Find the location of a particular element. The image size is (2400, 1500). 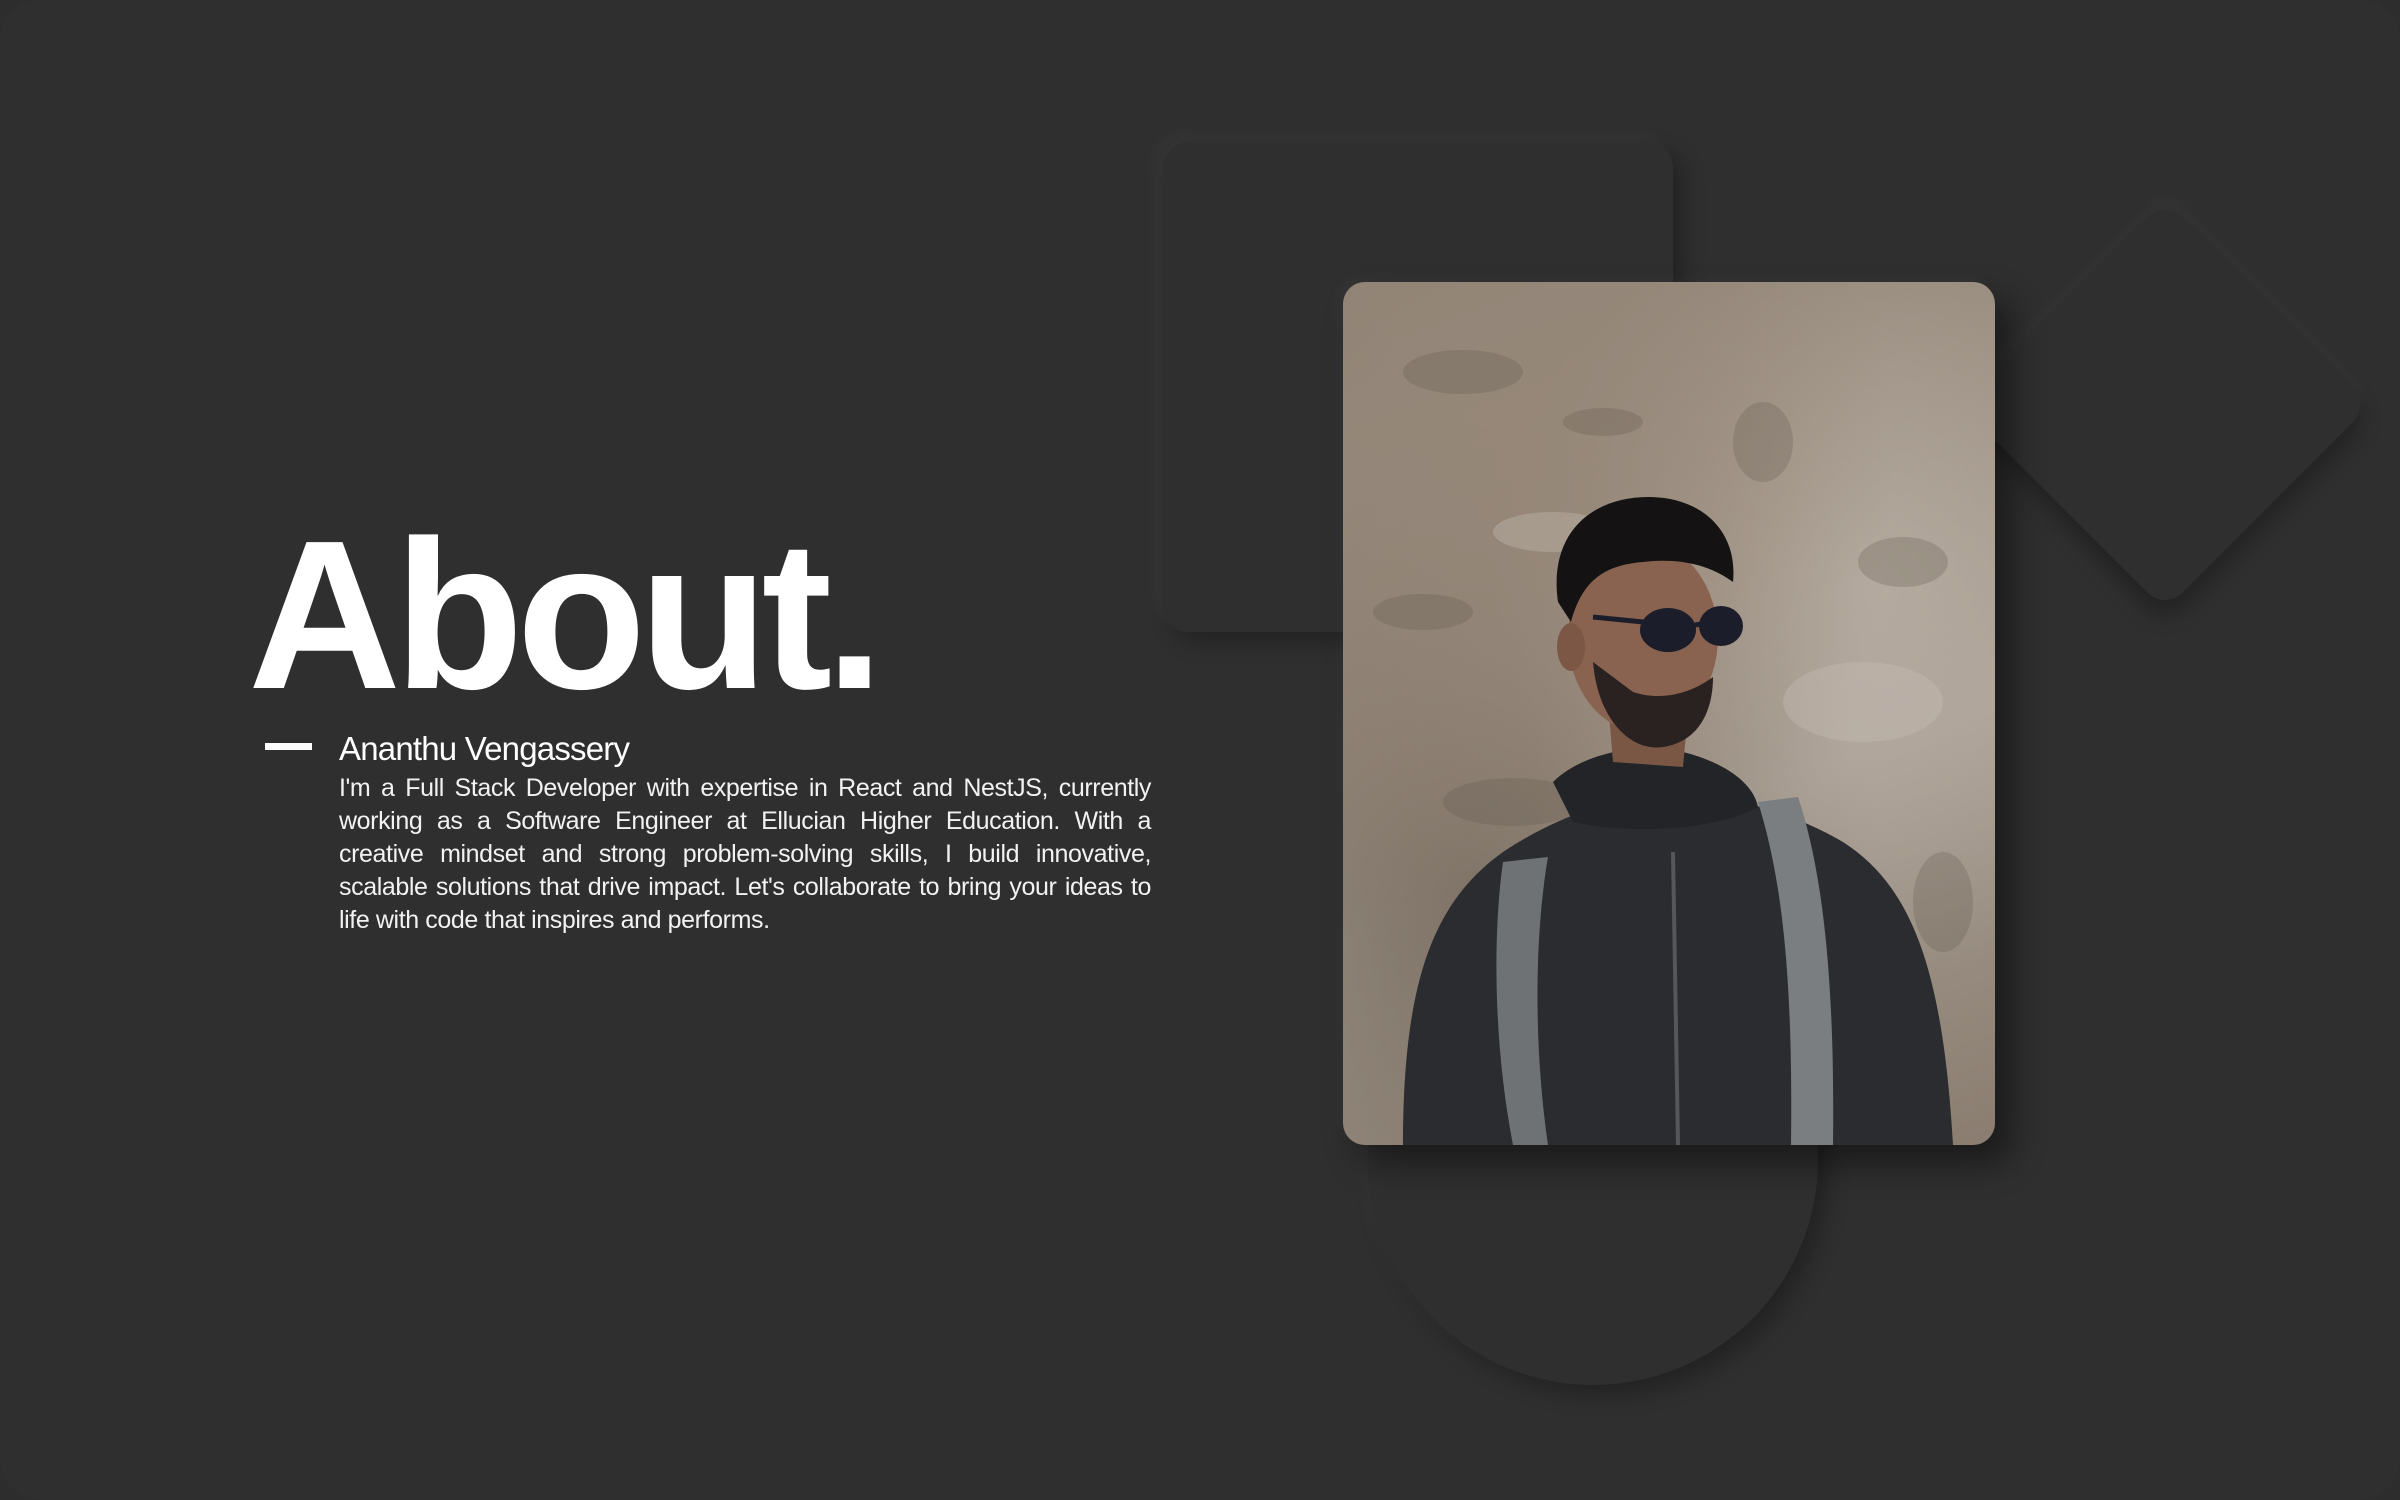

author-name: Ananthu Vengassery is located at coordinates (484, 748).